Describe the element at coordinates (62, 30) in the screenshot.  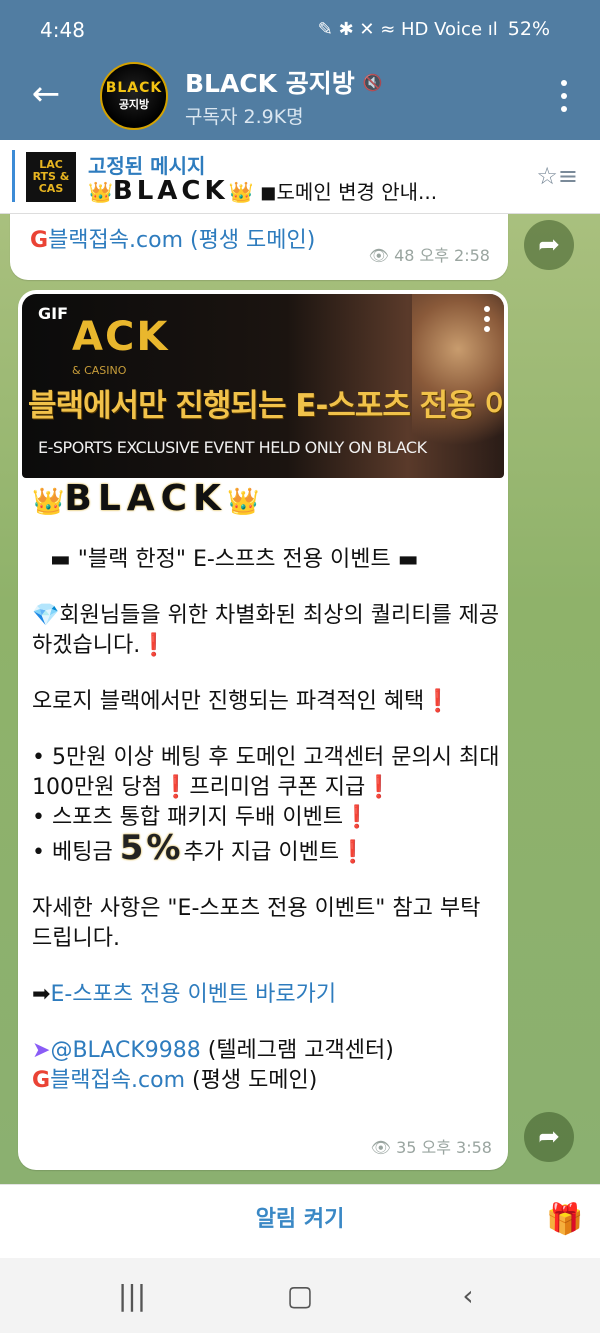
I see `status-time: 4:48` at that location.